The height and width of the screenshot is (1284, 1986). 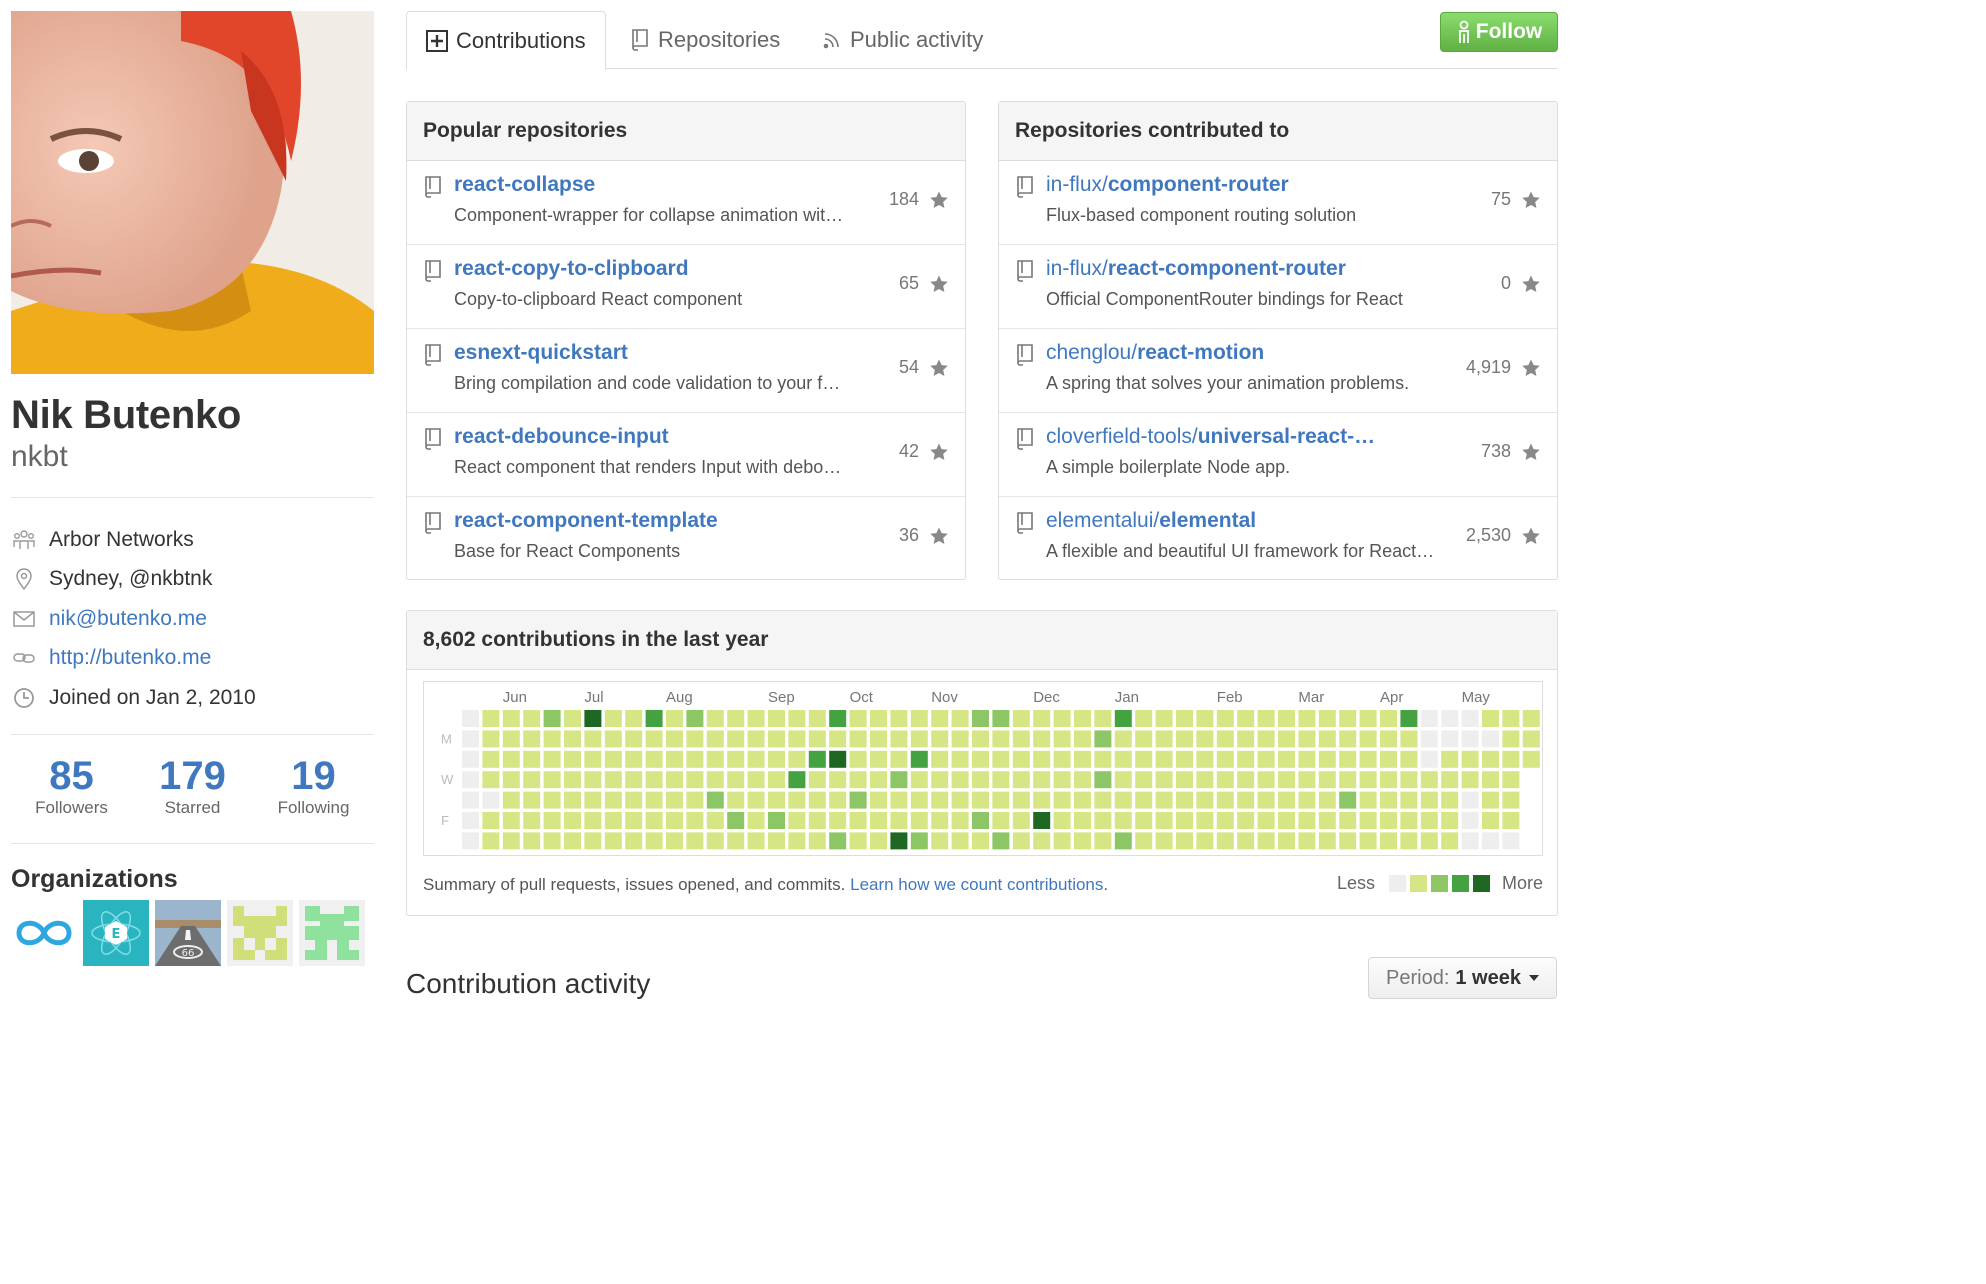 What do you see at coordinates (902, 40) in the screenshot?
I see `tab-public-activity: Public activity` at bounding box center [902, 40].